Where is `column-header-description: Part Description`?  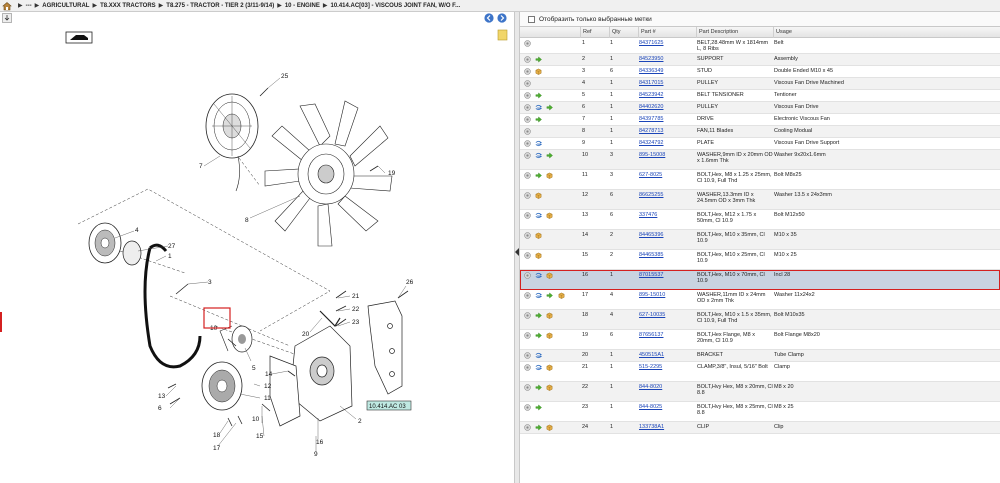 column-header-description: Part Description is located at coordinates (734, 32).